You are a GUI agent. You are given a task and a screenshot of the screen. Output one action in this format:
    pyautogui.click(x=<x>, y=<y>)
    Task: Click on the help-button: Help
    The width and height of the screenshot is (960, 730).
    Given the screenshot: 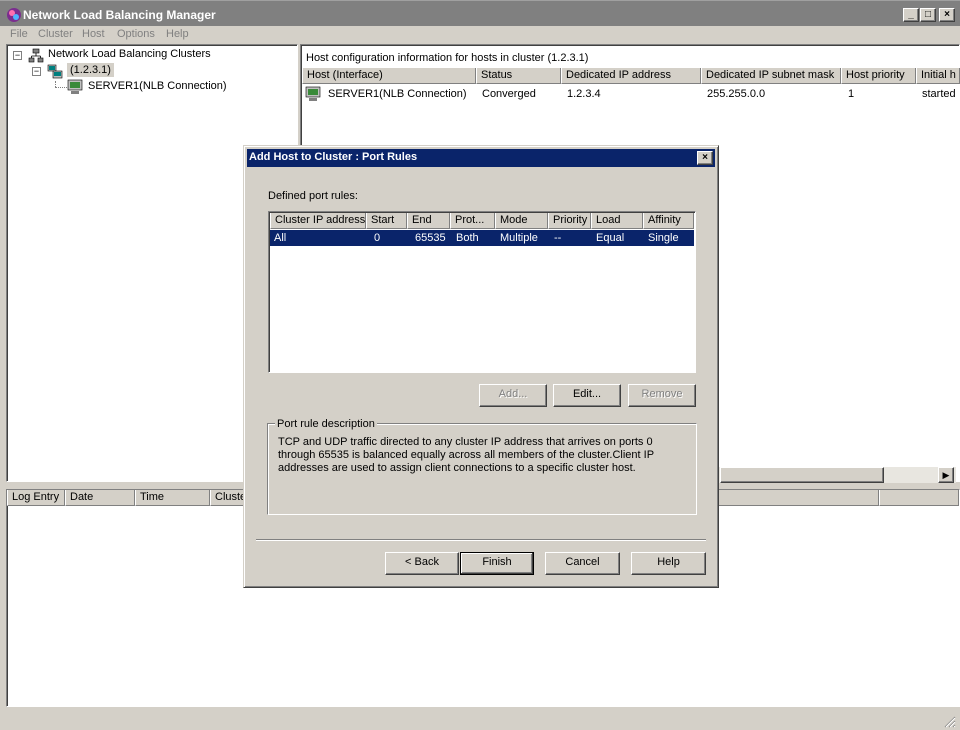 What is the action you would take?
    pyautogui.click(x=668, y=563)
    